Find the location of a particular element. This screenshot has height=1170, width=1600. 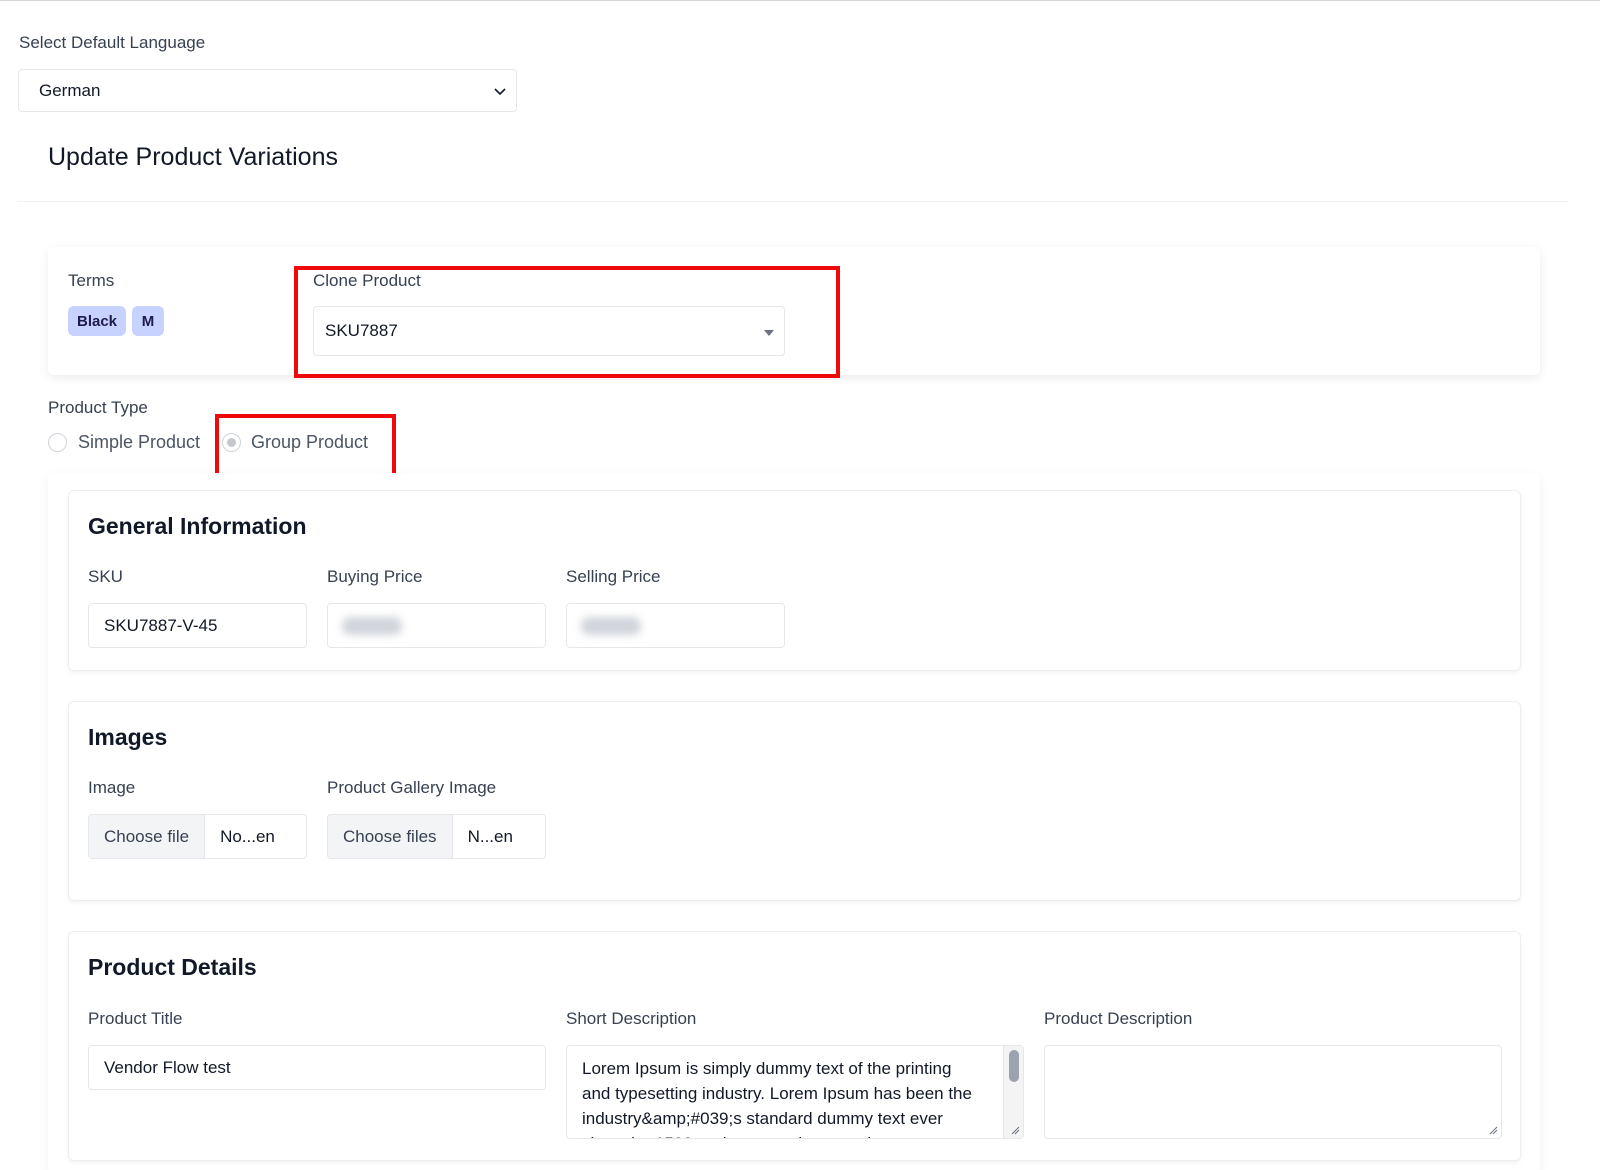

selling-price-label: Selling Price is located at coordinates (613, 576).